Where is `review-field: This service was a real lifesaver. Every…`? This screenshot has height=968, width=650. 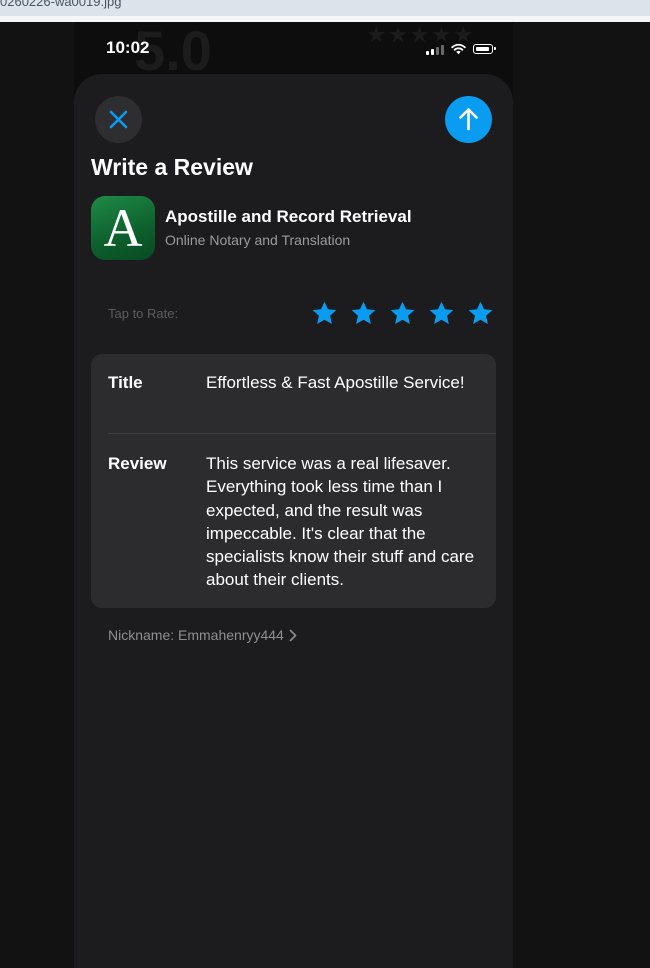 review-field: This service was a real lifesaver. Every… is located at coordinates (346, 522).